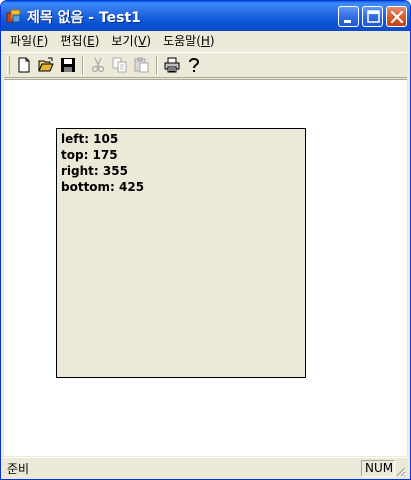 This screenshot has height=480, width=411. I want to click on close-button, so click(396, 16).